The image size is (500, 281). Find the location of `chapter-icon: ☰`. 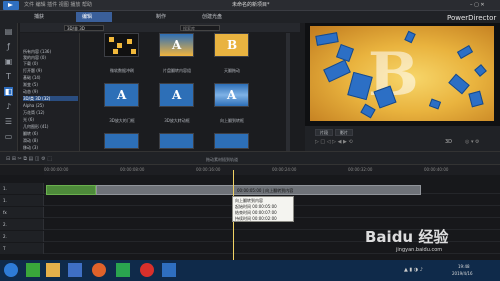

chapter-icon: ☰ is located at coordinates (8, 121).